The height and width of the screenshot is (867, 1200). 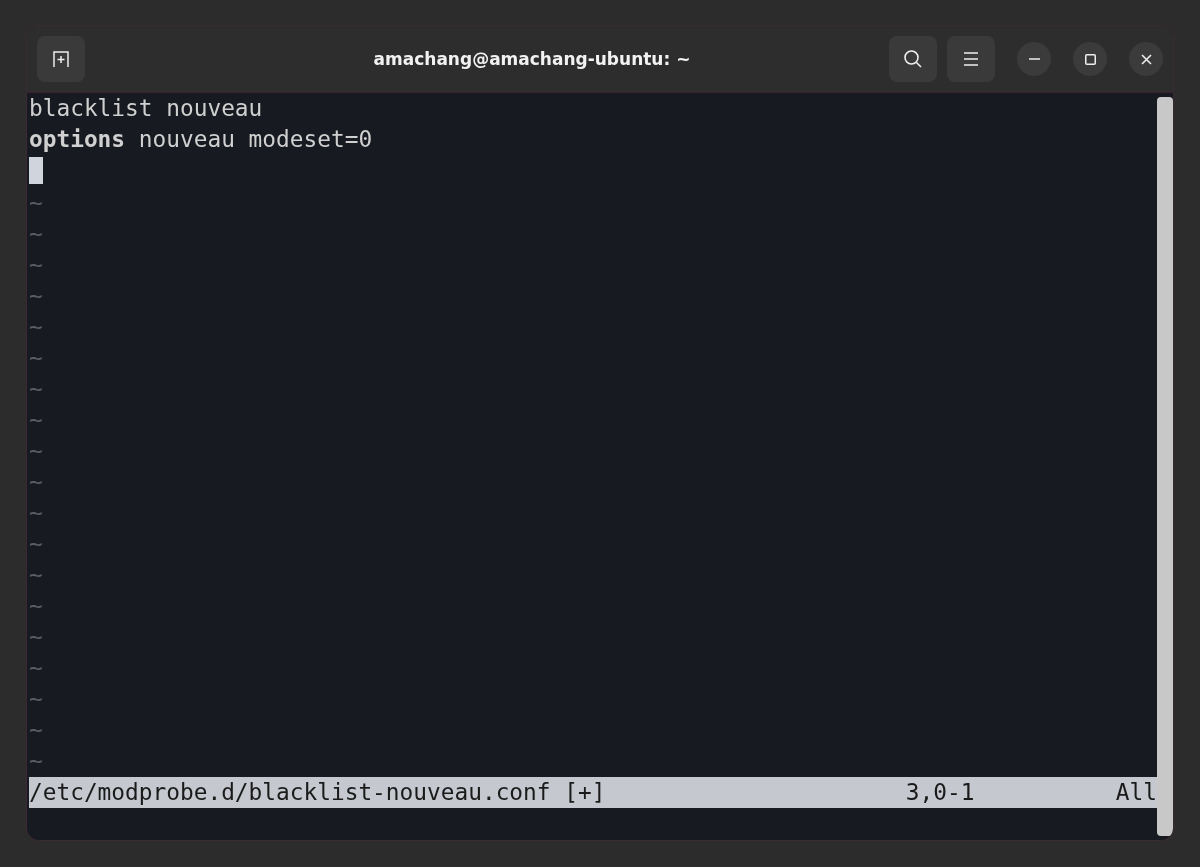 I want to click on minimize-icon, so click(x=1034, y=59).